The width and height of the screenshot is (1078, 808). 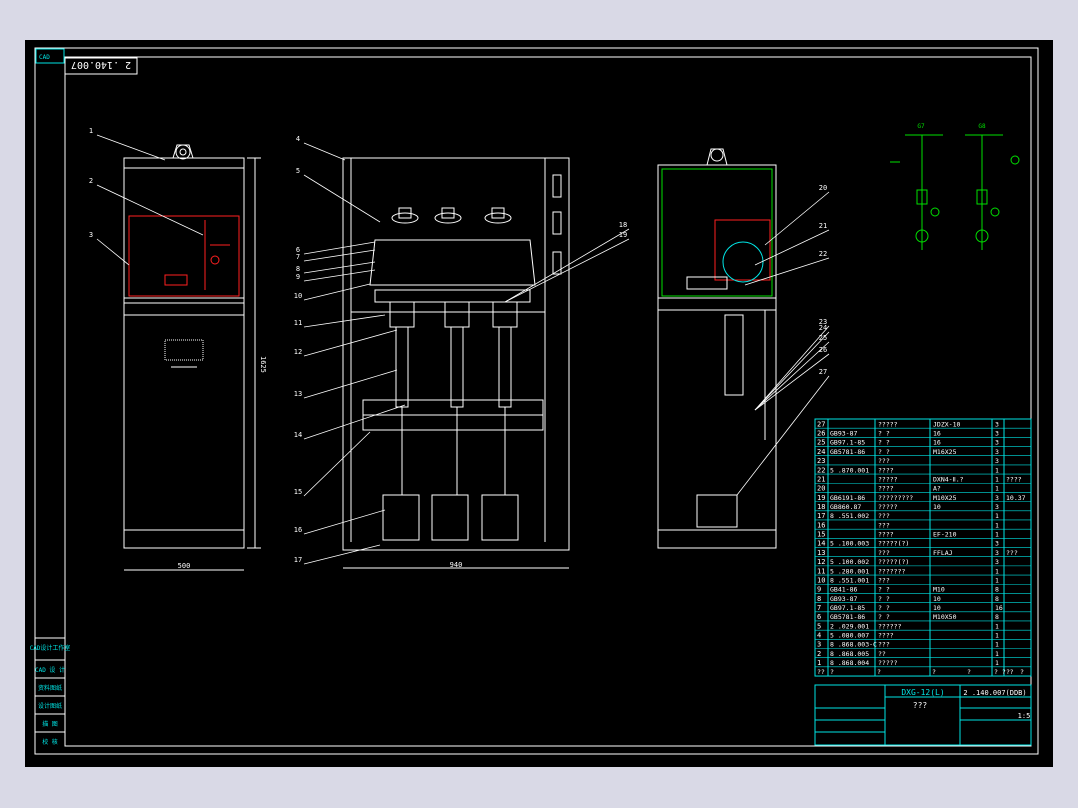 What do you see at coordinates (823, 254) in the screenshot?
I see `callout-22: 22` at bounding box center [823, 254].